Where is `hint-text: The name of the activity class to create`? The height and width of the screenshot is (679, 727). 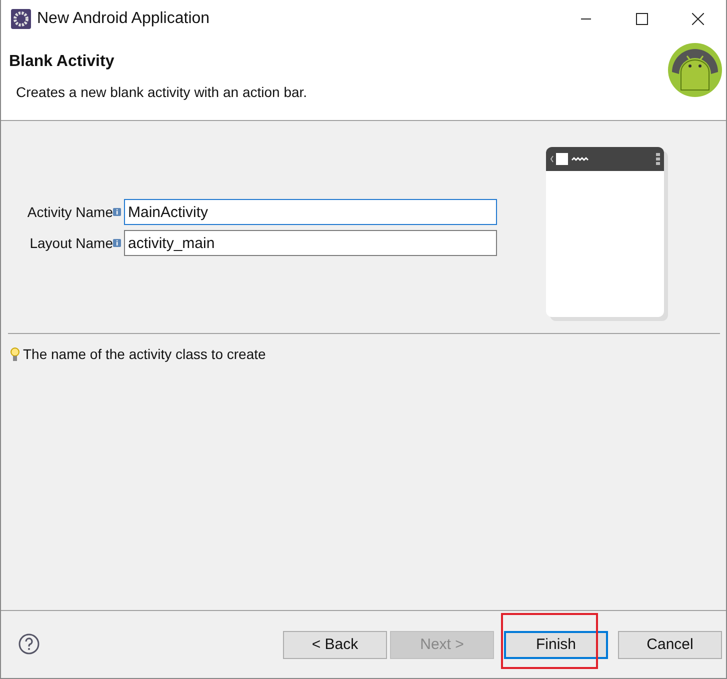 hint-text: The name of the activity class to create is located at coordinates (144, 354).